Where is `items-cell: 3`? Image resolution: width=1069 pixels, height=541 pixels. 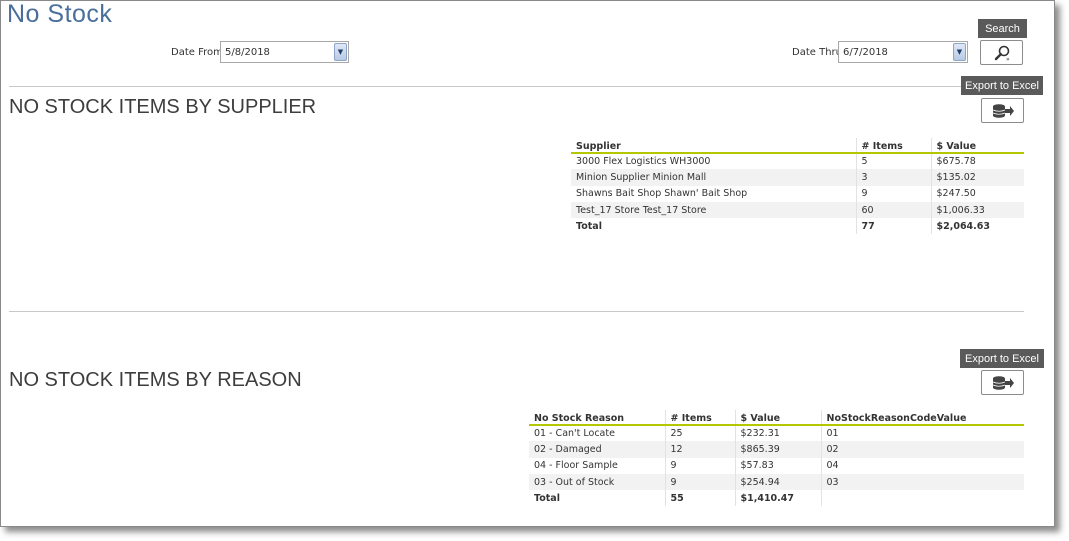
items-cell: 3 is located at coordinates (893, 177).